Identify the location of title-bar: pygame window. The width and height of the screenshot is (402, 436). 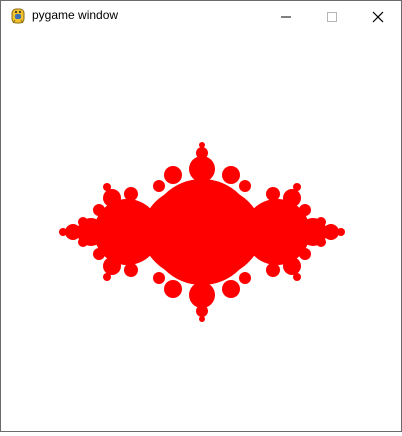
(201, 16).